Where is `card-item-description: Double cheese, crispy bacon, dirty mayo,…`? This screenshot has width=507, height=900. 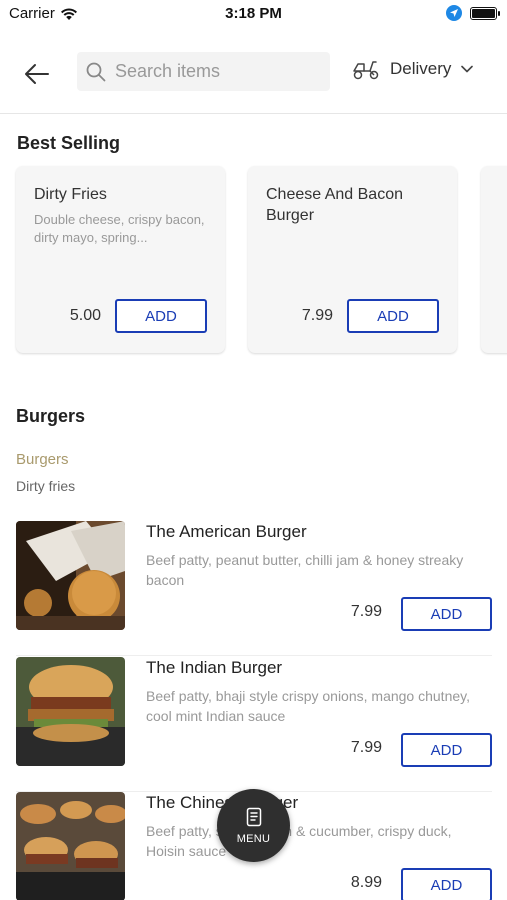 card-item-description: Double cheese, crispy bacon, dirty mayo,… is located at coordinates (119, 228).